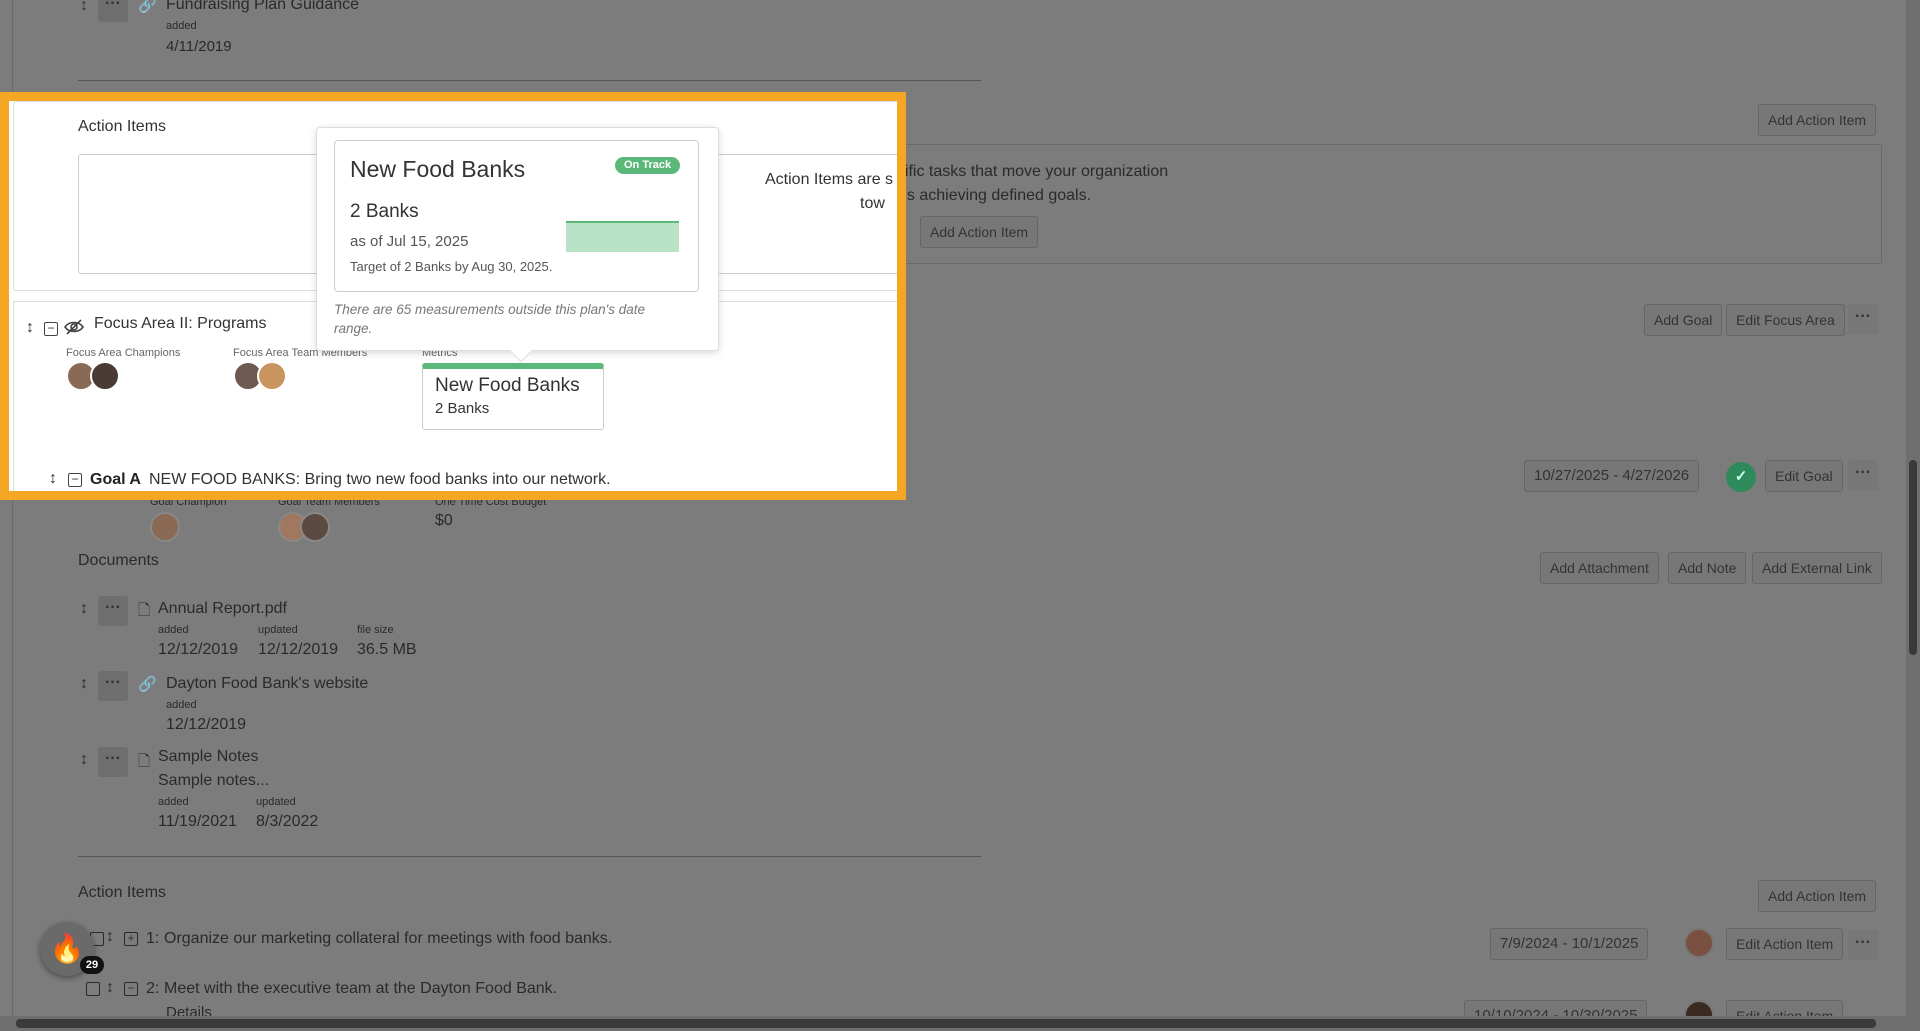 Image resolution: width=1920 pixels, height=1031 pixels. What do you see at coordinates (451, 266) in the screenshot?
I see `popover-target: Target of 2 Banks by Aug 30, 2025.` at bounding box center [451, 266].